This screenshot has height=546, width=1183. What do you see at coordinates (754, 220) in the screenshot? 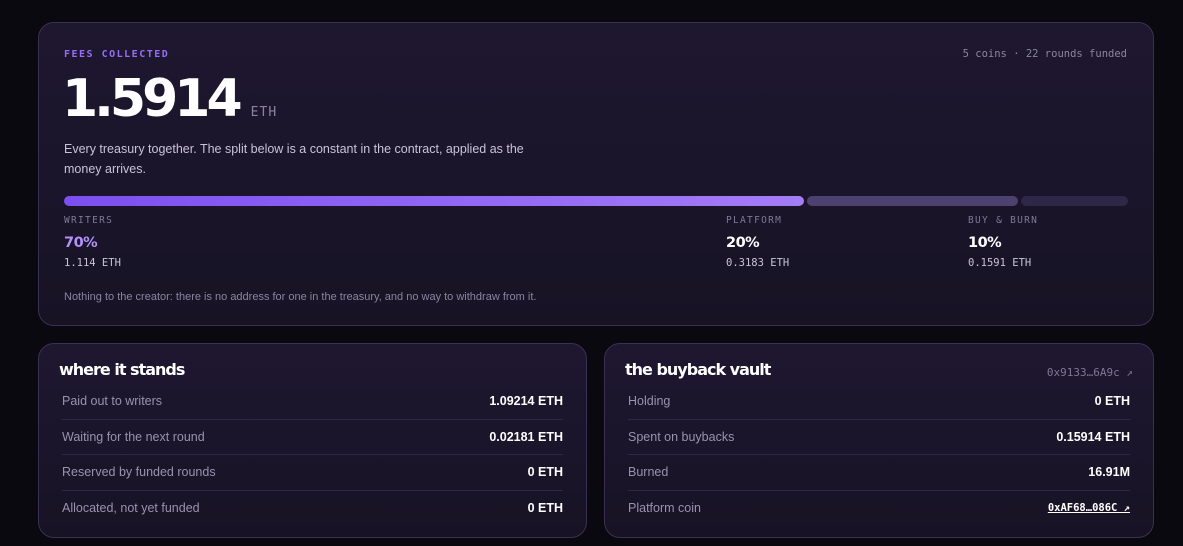
I see `split-platform-label: PLATFORM` at bounding box center [754, 220].